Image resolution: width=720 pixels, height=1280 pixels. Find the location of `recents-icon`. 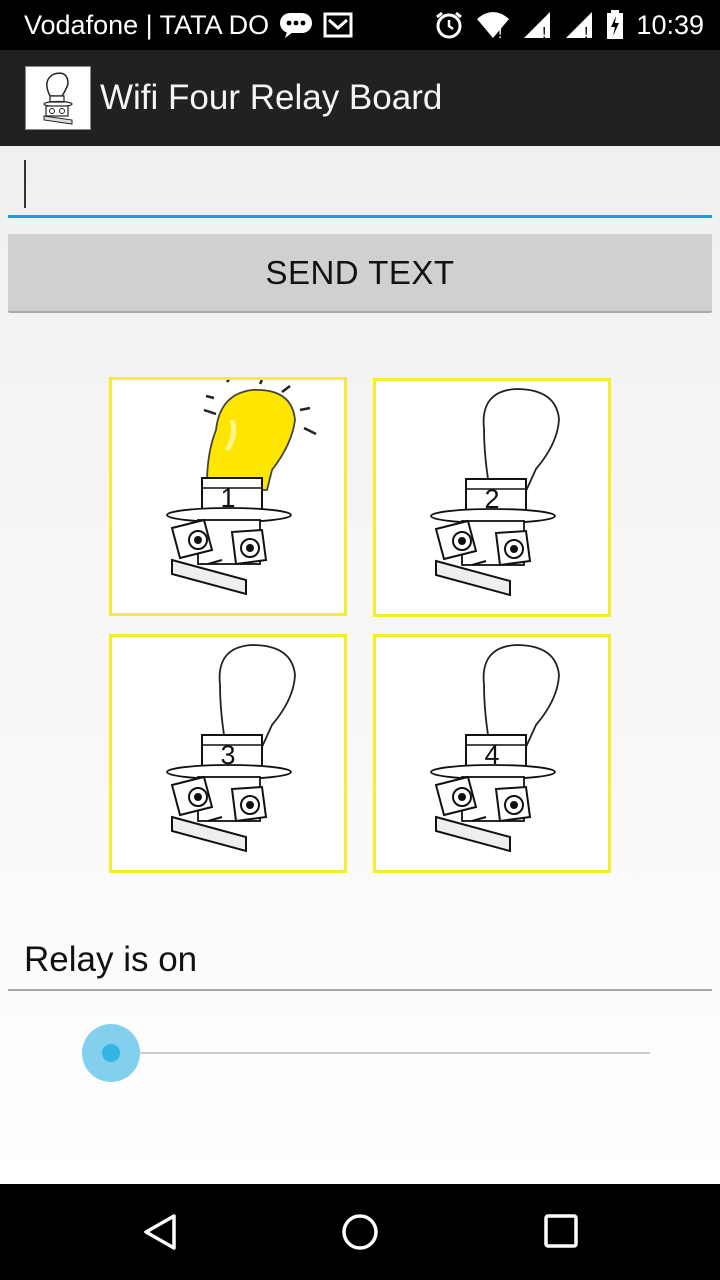

recents-icon is located at coordinates (562, 1232).